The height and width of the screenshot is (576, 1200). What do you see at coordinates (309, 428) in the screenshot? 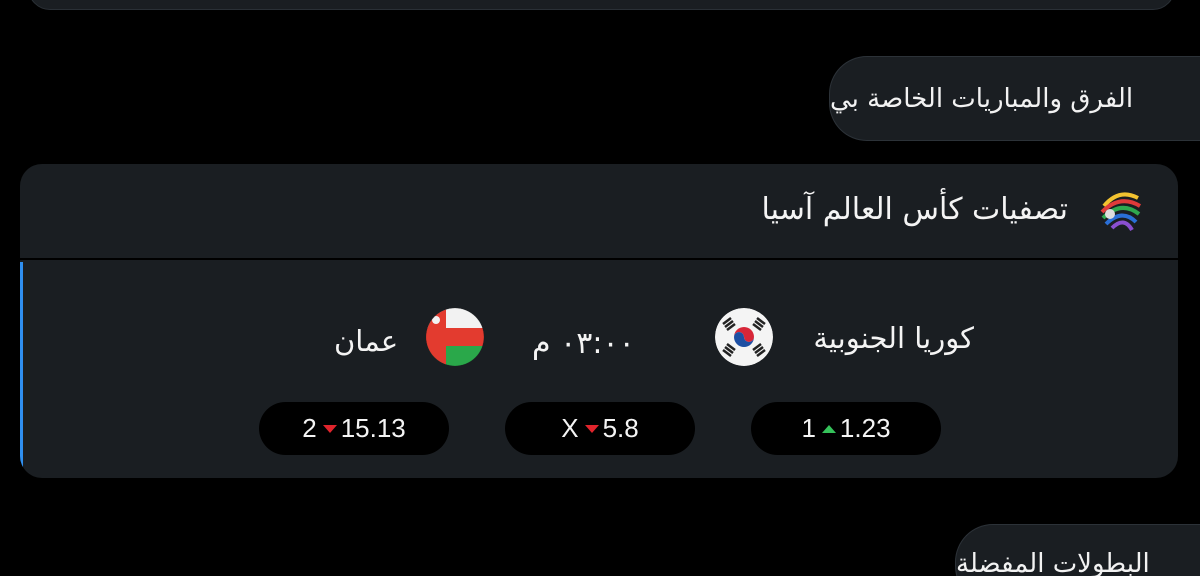
I see `away-win-label: 2` at bounding box center [309, 428].